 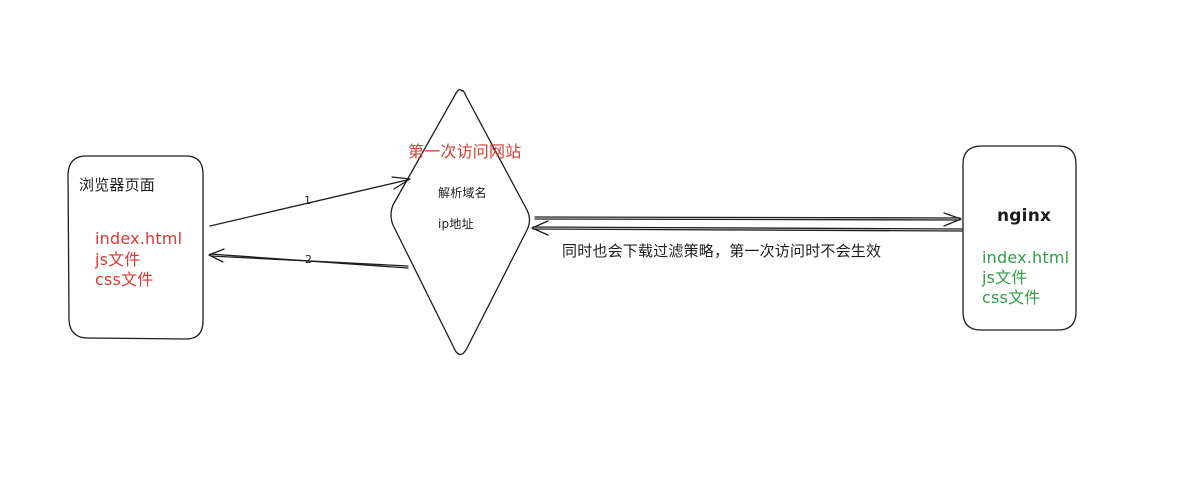 I want to click on dns-line-ip: ip地址, so click(x=456, y=224).